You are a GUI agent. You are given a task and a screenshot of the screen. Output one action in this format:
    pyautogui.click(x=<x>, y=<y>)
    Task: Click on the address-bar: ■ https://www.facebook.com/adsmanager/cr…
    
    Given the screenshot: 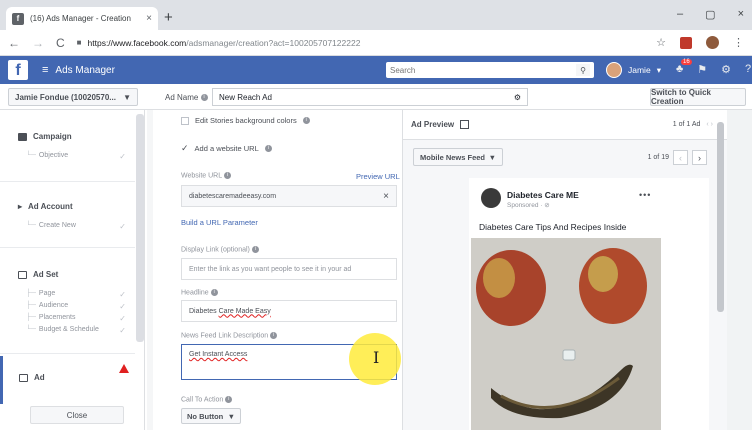 What is the action you would take?
    pyautogui.click(x=360, y=43)
    